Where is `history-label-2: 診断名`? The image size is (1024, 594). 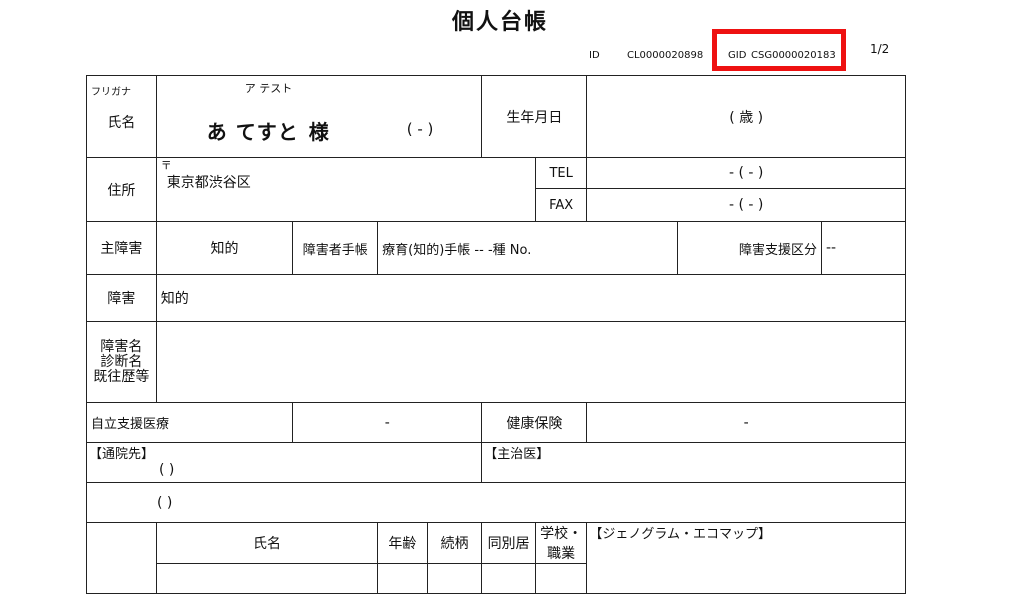 history-label-2: 診断名 is located at coordinates (121, 361).